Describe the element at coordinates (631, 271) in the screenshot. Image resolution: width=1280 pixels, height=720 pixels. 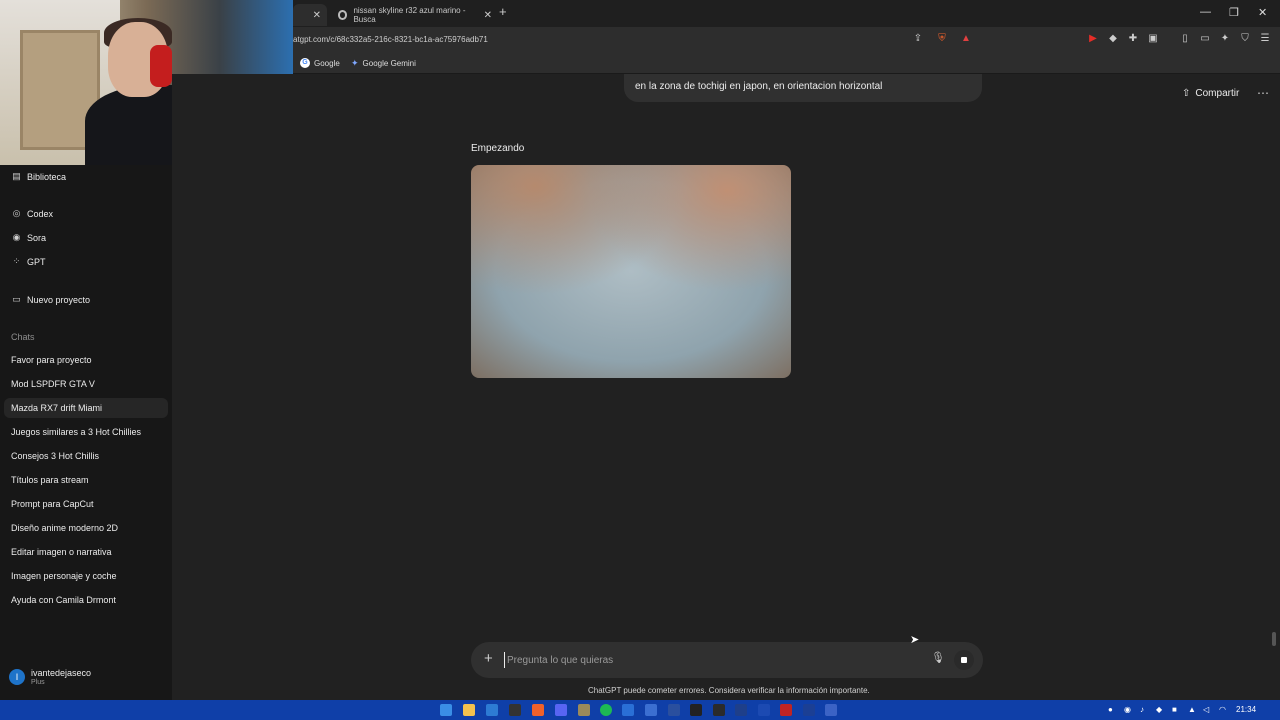
I see `generating-image-preview` at that location.